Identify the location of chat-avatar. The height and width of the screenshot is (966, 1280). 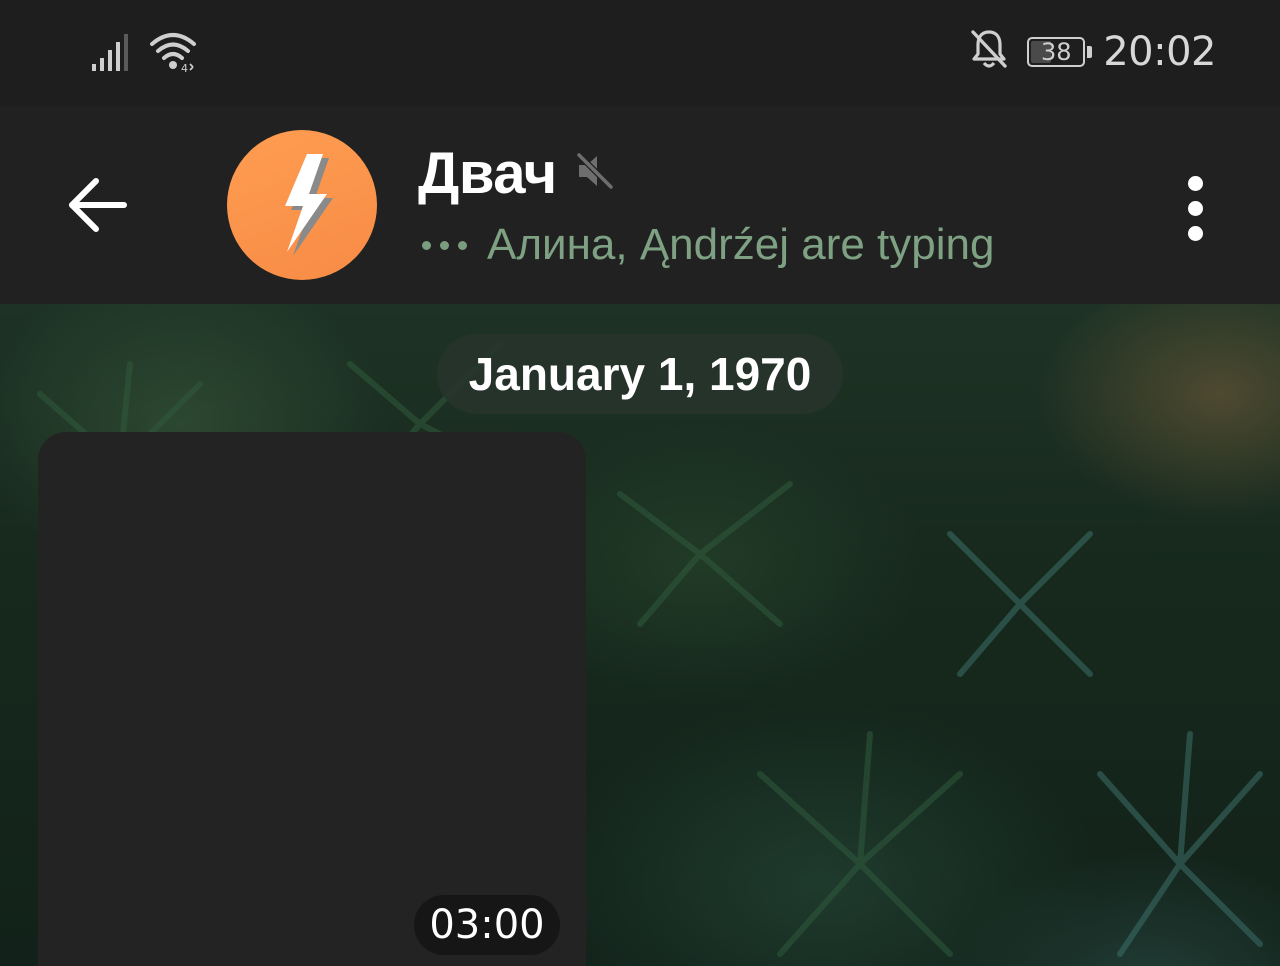
(302, 205).